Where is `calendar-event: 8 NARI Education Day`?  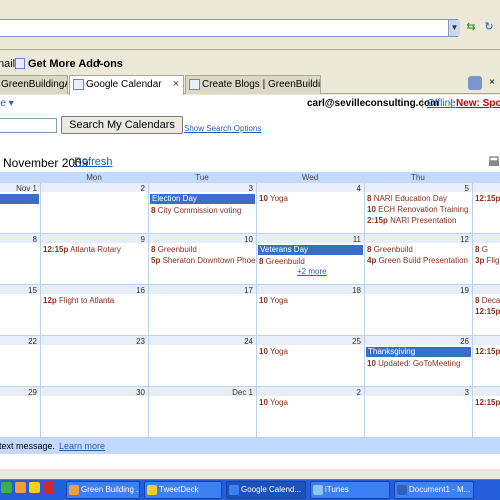
calendar-event: 8 NARI Education Day is located at coordinates (407, 198).